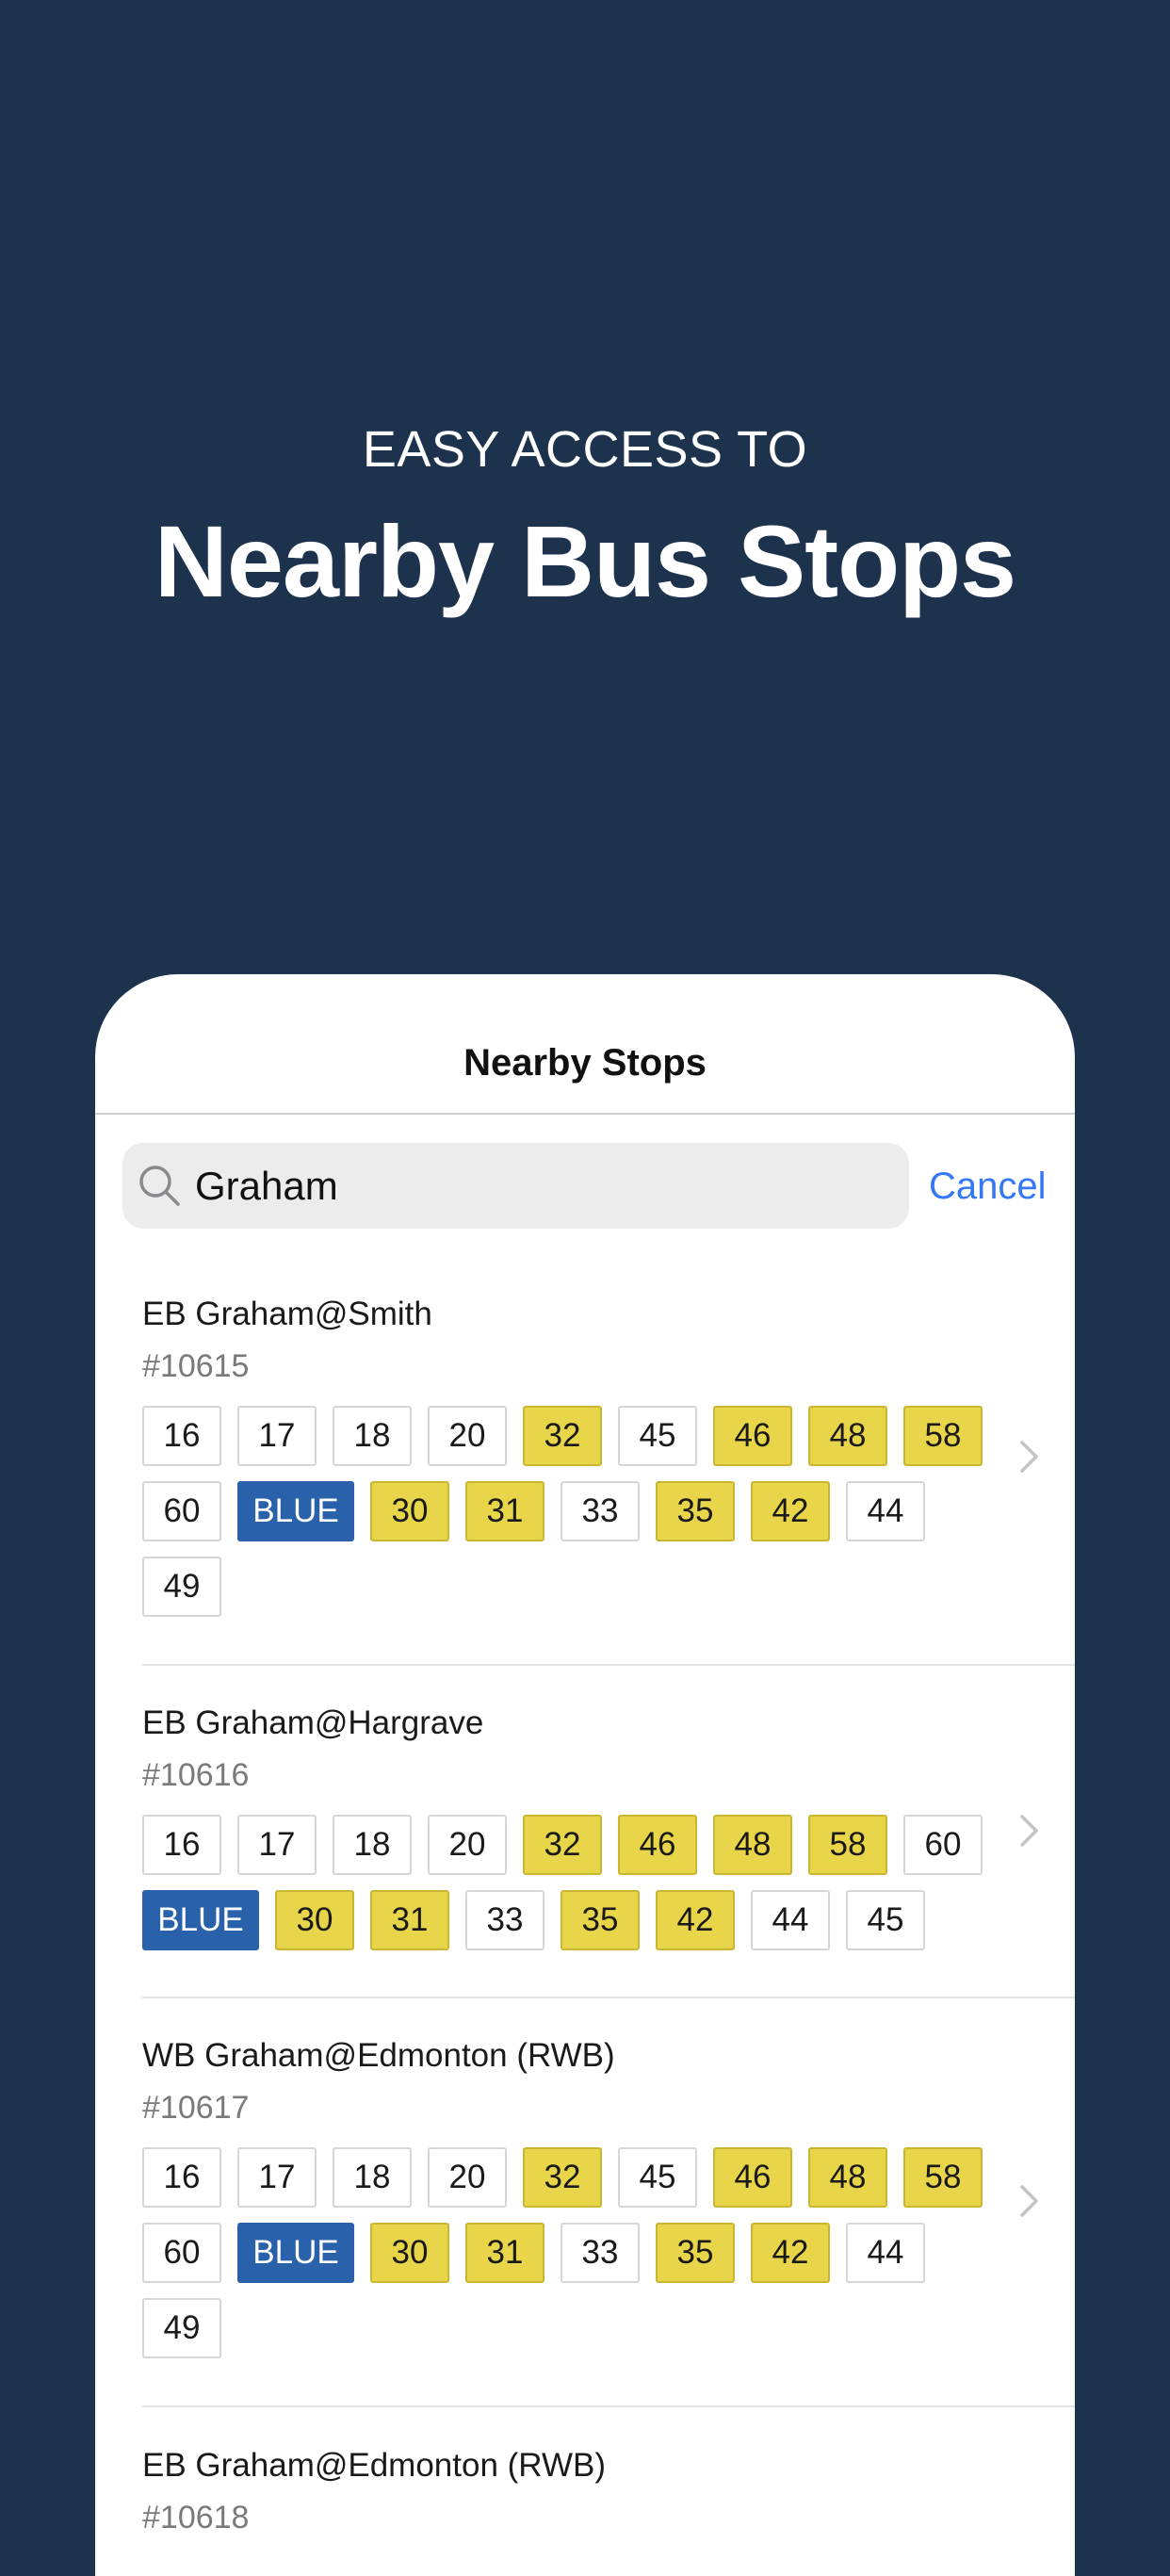 The image size is (1170, 2576). What do you see at coordinates (287, 1314) in the screenshot?
I see `stop-name: EB Graham@Smith` at bounding box center [287, 1314].